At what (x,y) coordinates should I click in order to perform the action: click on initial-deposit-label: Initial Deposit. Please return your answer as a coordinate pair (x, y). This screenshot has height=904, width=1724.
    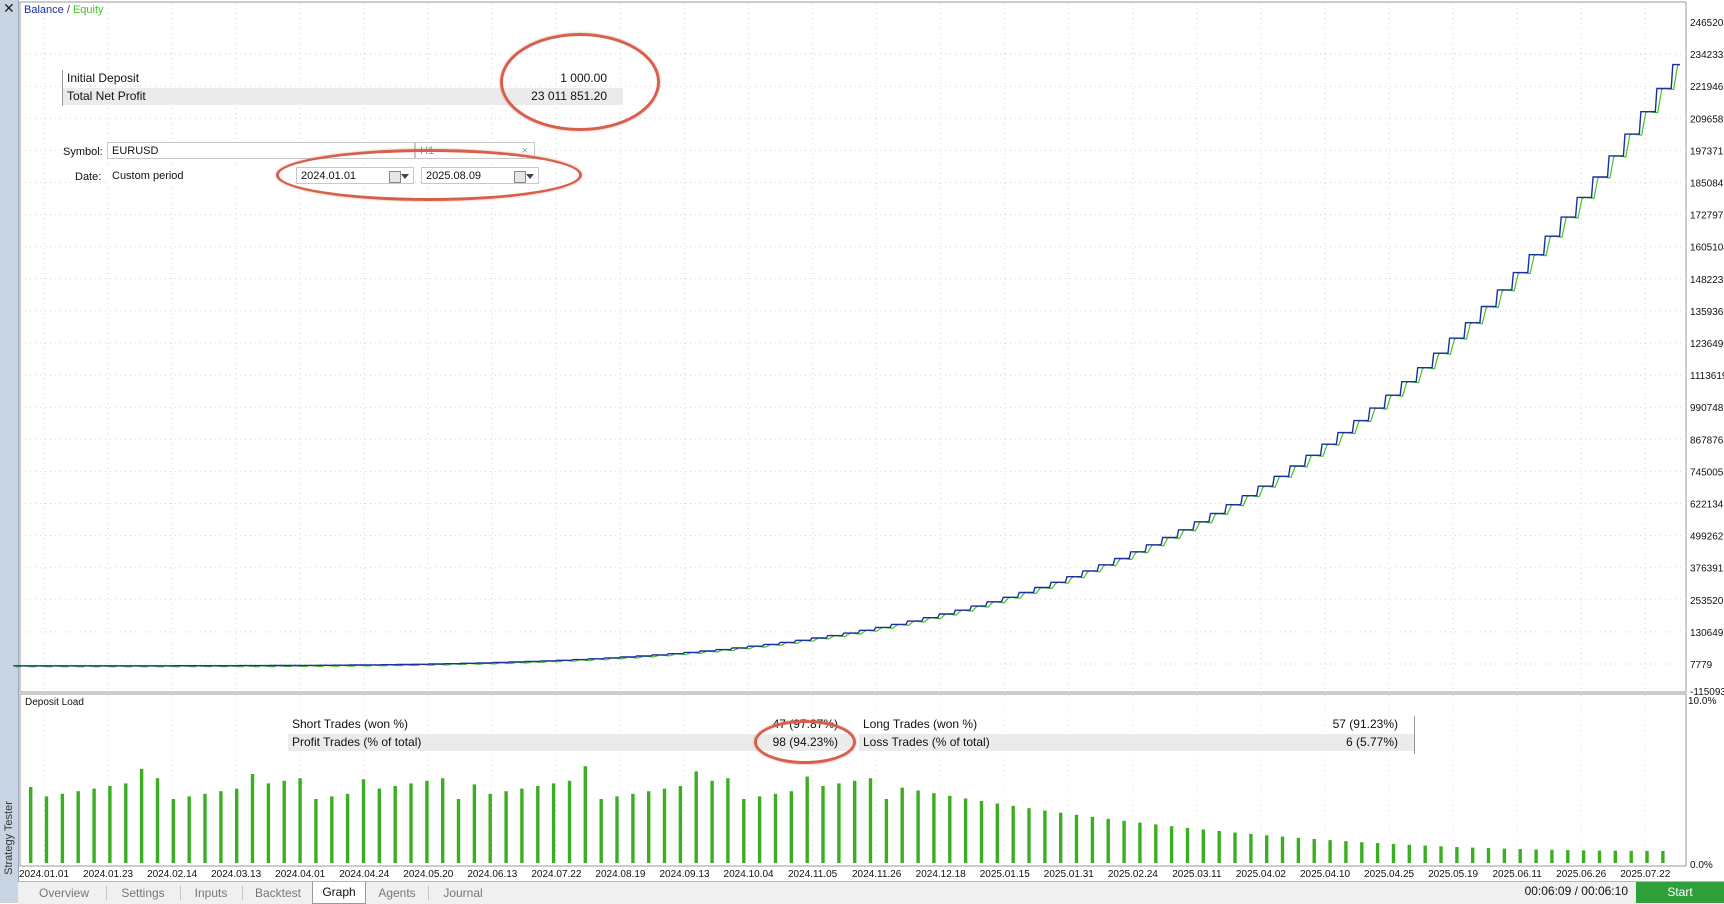
    Looking at the image, I should click on (103, 78).